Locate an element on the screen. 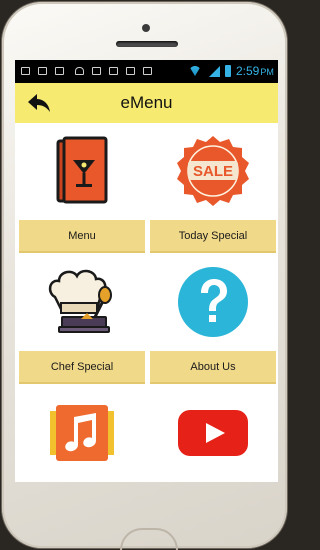 The width and height of the screenshot is (320, 550). tile-about-us-icon-wrap is located at coordinates (213, 302).